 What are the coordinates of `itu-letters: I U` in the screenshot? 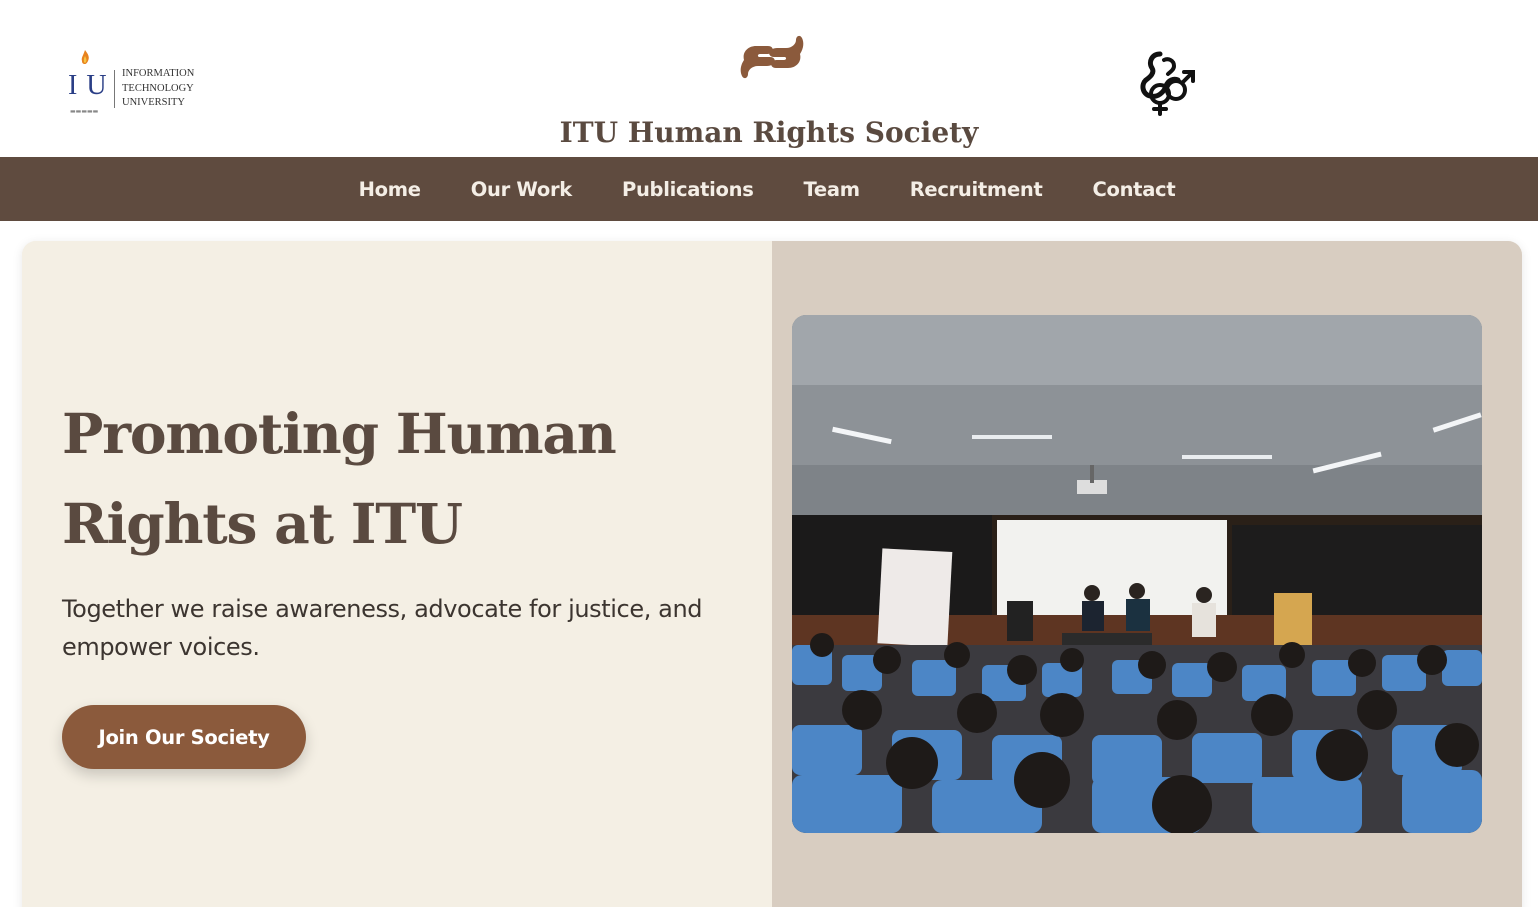 It's located at (88, 85).